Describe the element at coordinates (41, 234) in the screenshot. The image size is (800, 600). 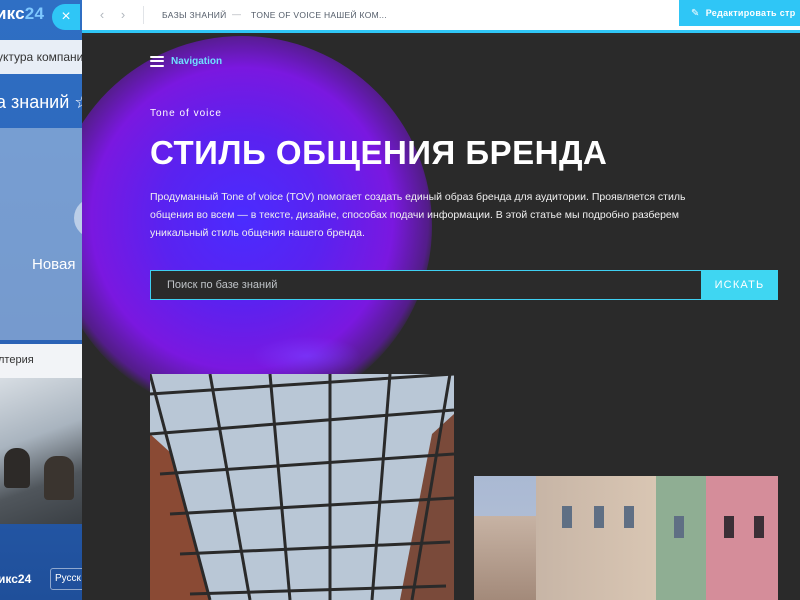
I see `new-base-card: Новая` at that location.